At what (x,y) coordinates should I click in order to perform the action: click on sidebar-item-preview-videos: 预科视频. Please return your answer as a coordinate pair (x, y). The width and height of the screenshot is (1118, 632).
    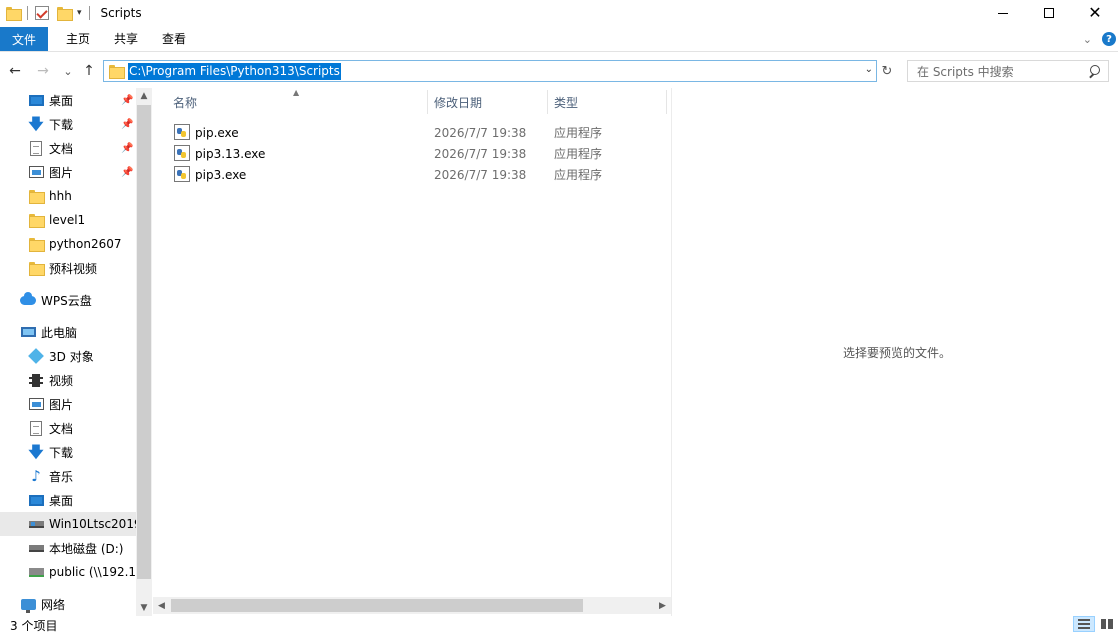
    Looking at the image, I should click on (68, 268).